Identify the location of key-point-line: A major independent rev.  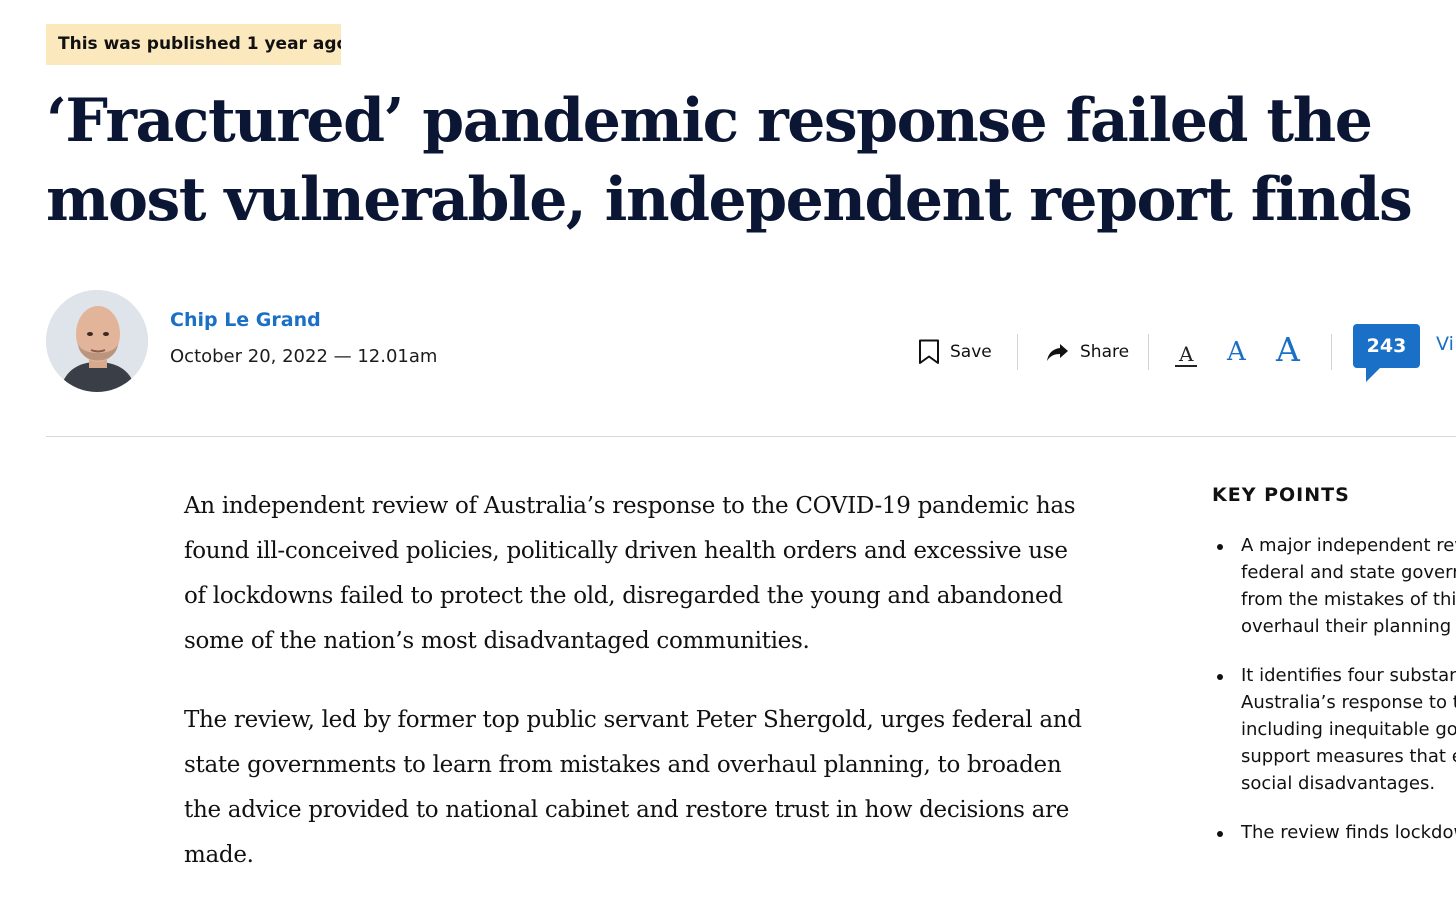
(1348, 545).